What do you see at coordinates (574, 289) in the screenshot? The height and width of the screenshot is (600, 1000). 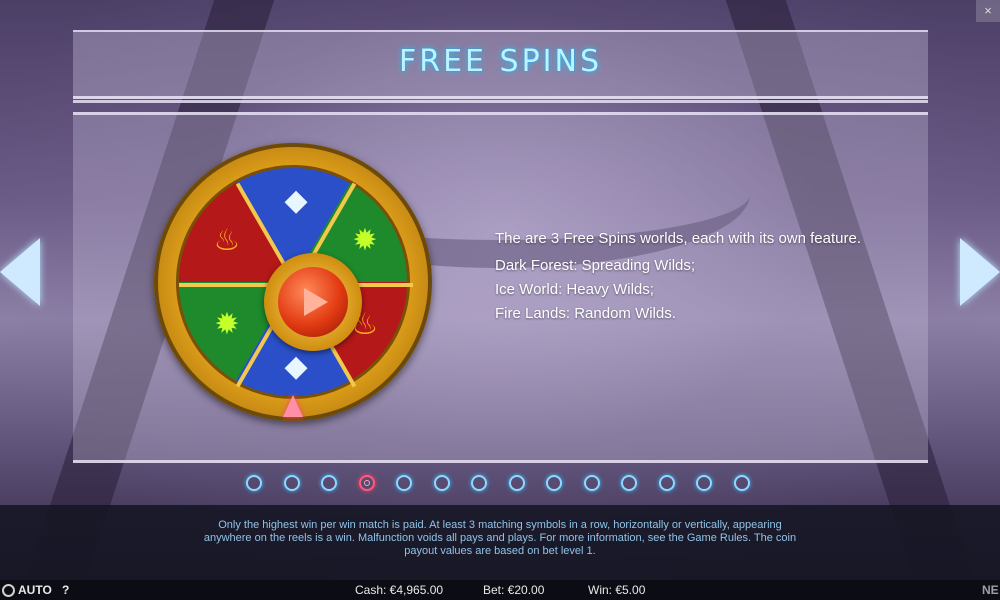 I see `feature-line: Ice World: Heavy Wilds;` at bounding box center [574, 289].